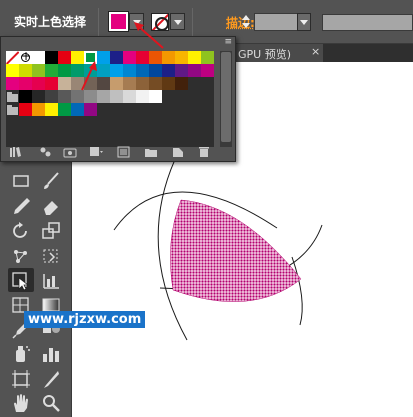 The width and height of the screenshot is (413, 417). I want to click on document-tab: GPU 预览) ×, so click(279, 53).